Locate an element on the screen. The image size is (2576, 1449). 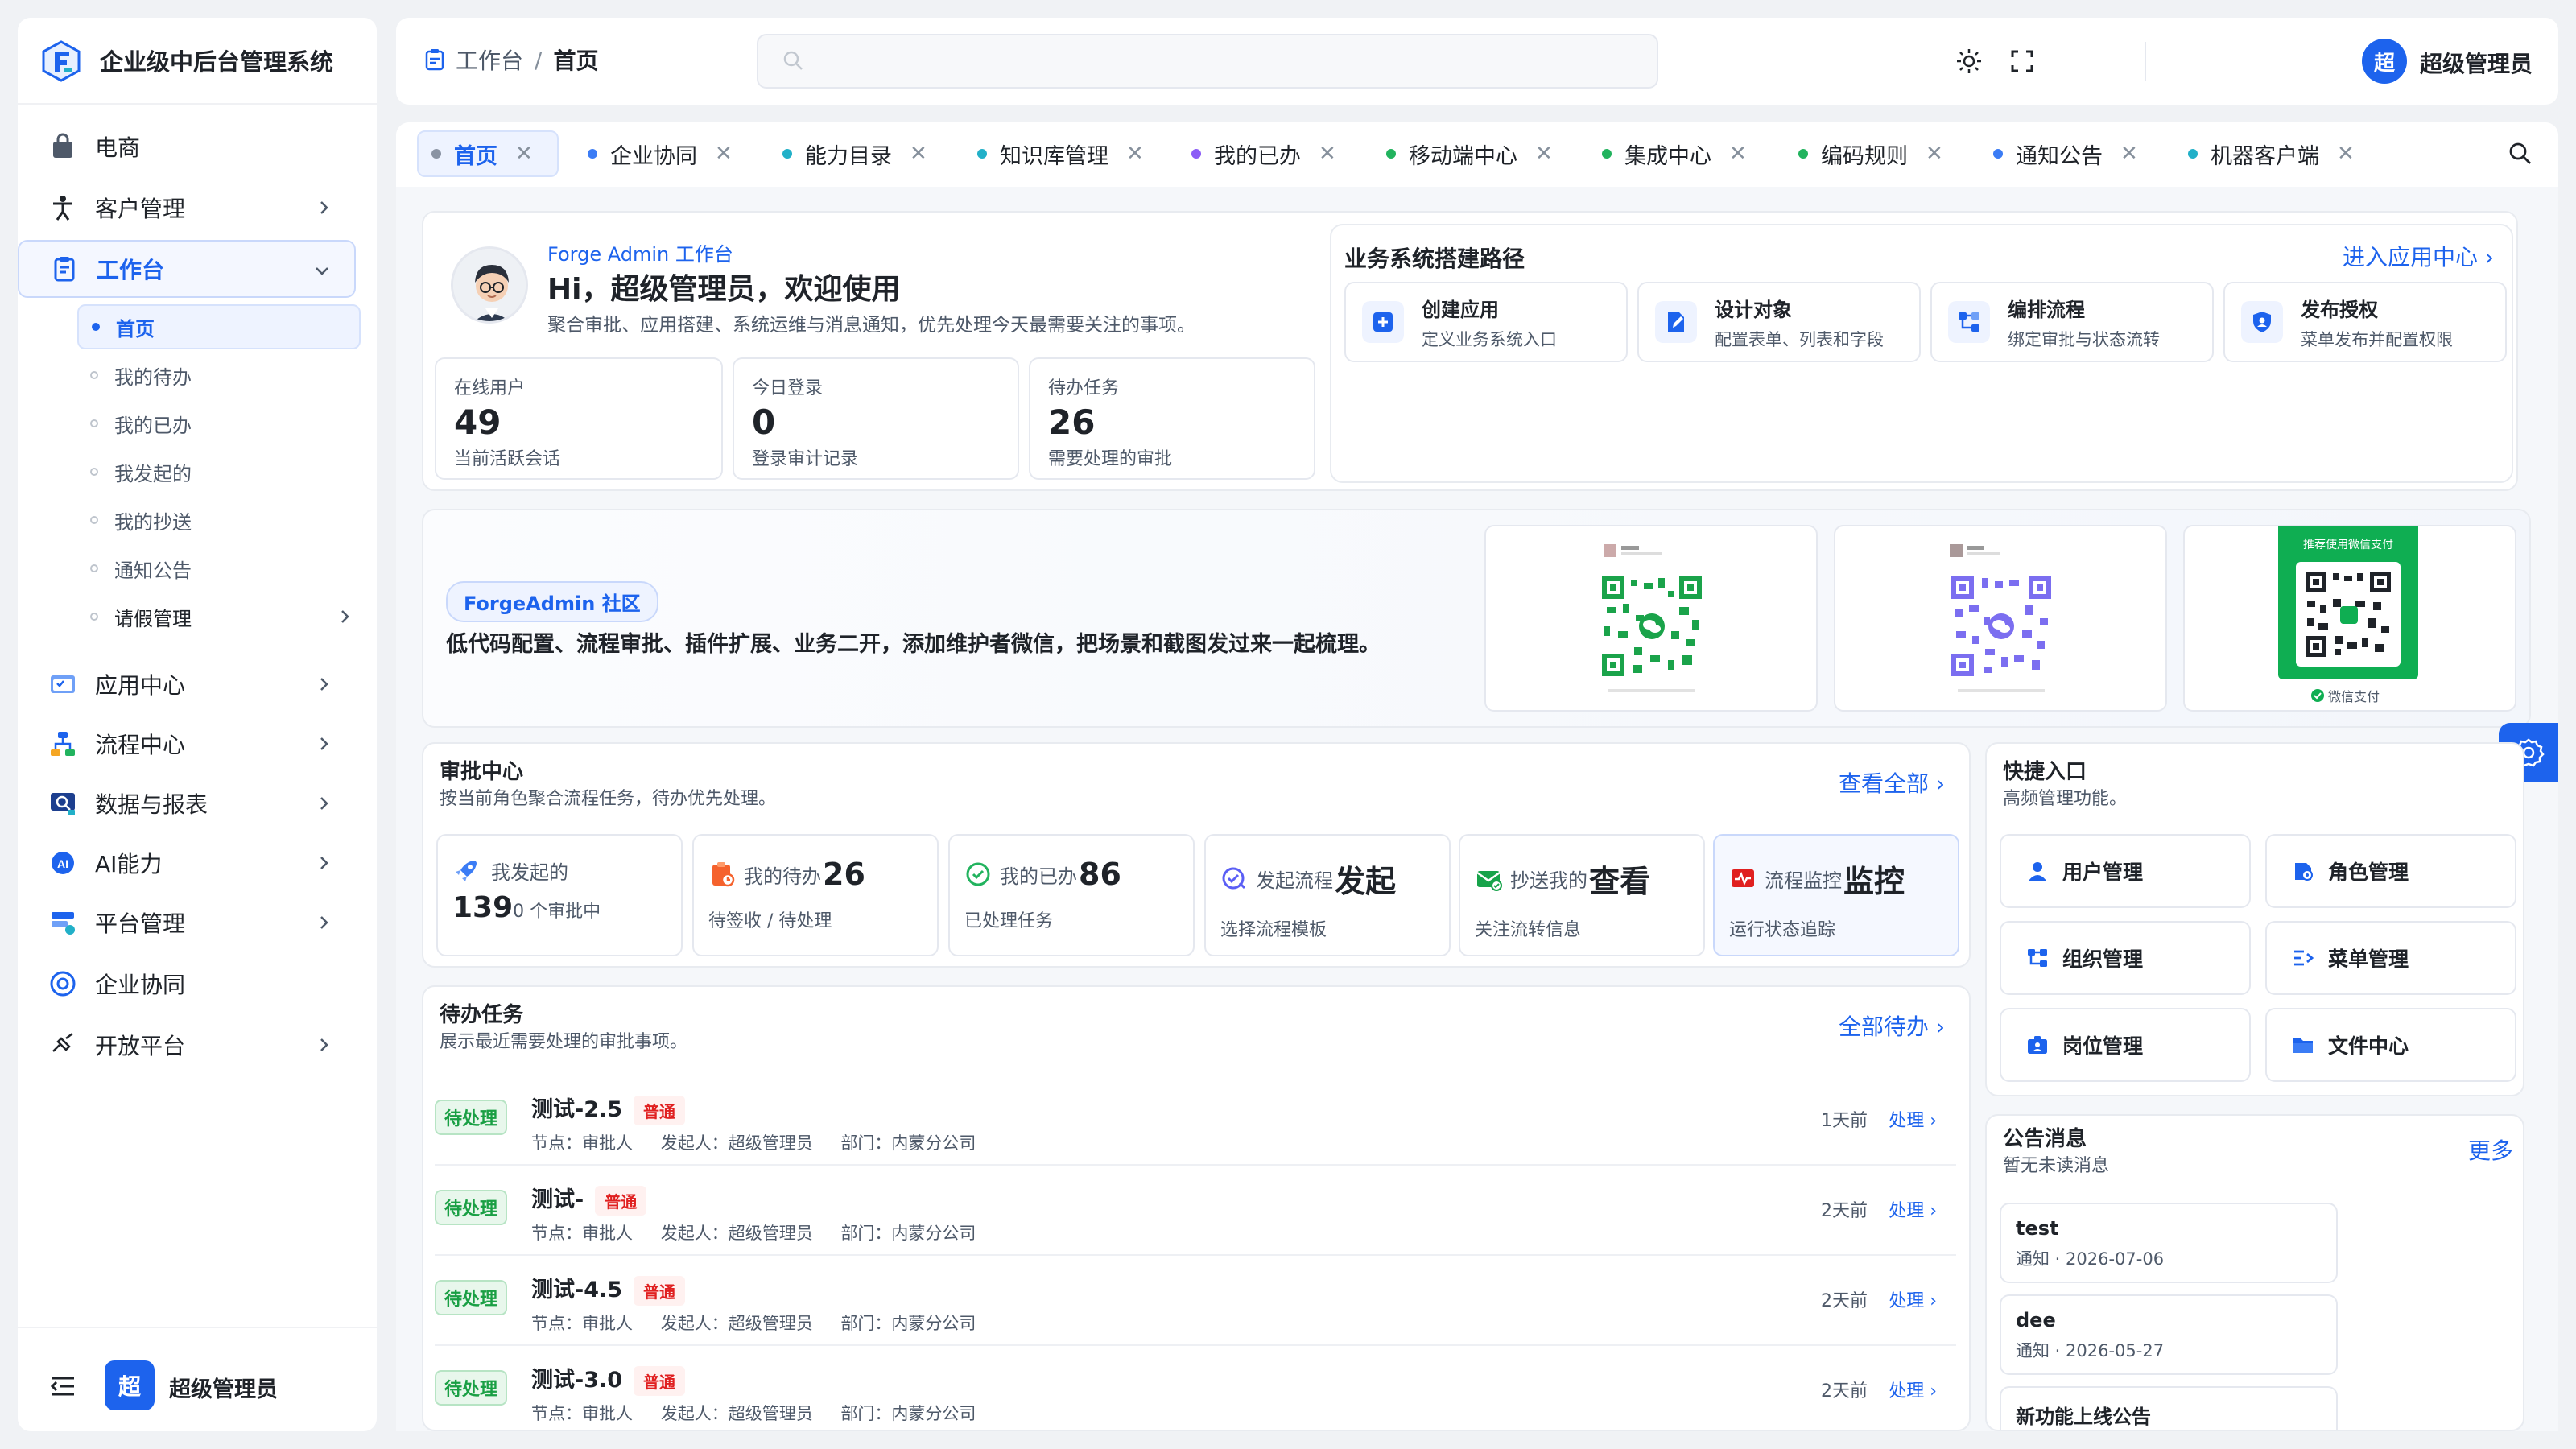
quick-user-management: 用户管理 is located at coordinates (2125, 871).